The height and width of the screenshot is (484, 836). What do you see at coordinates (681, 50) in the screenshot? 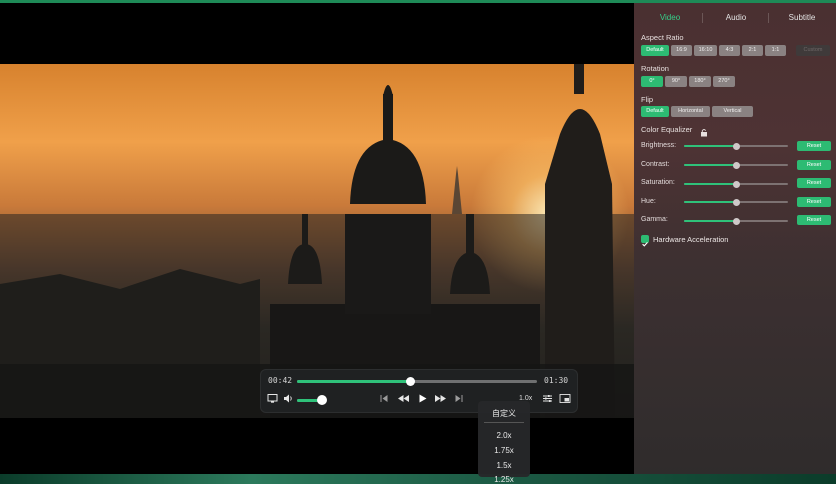
I see `aspect-option-16-9: 16:9` at bounding box center [681, 50].